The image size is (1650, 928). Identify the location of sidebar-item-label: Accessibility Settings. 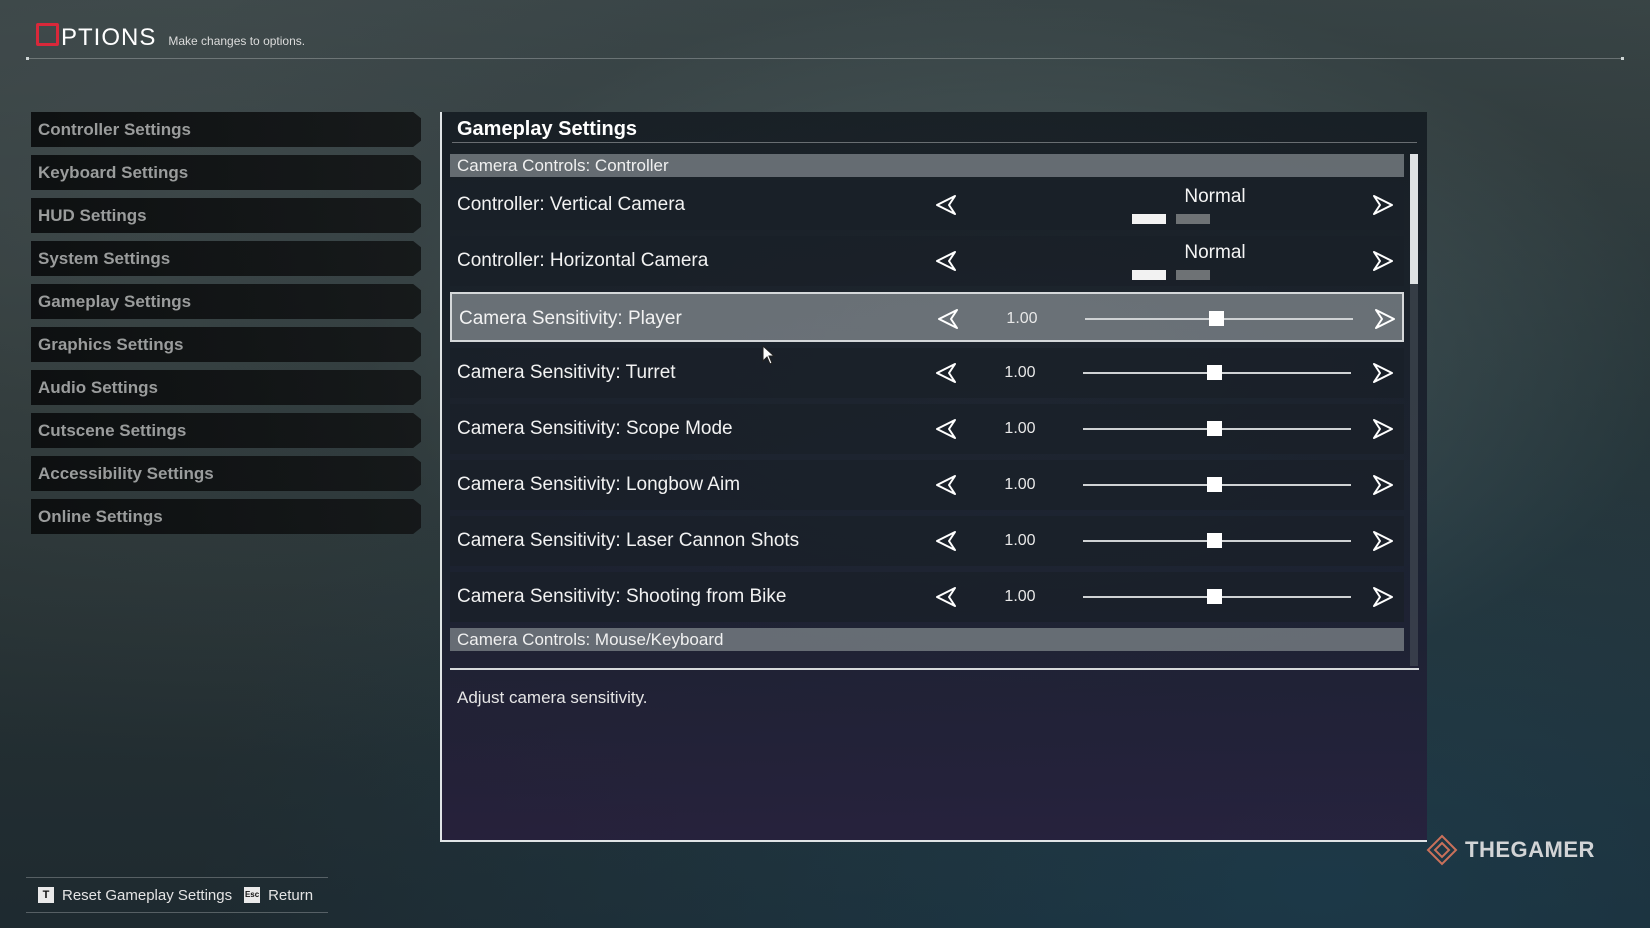
(126, 473).